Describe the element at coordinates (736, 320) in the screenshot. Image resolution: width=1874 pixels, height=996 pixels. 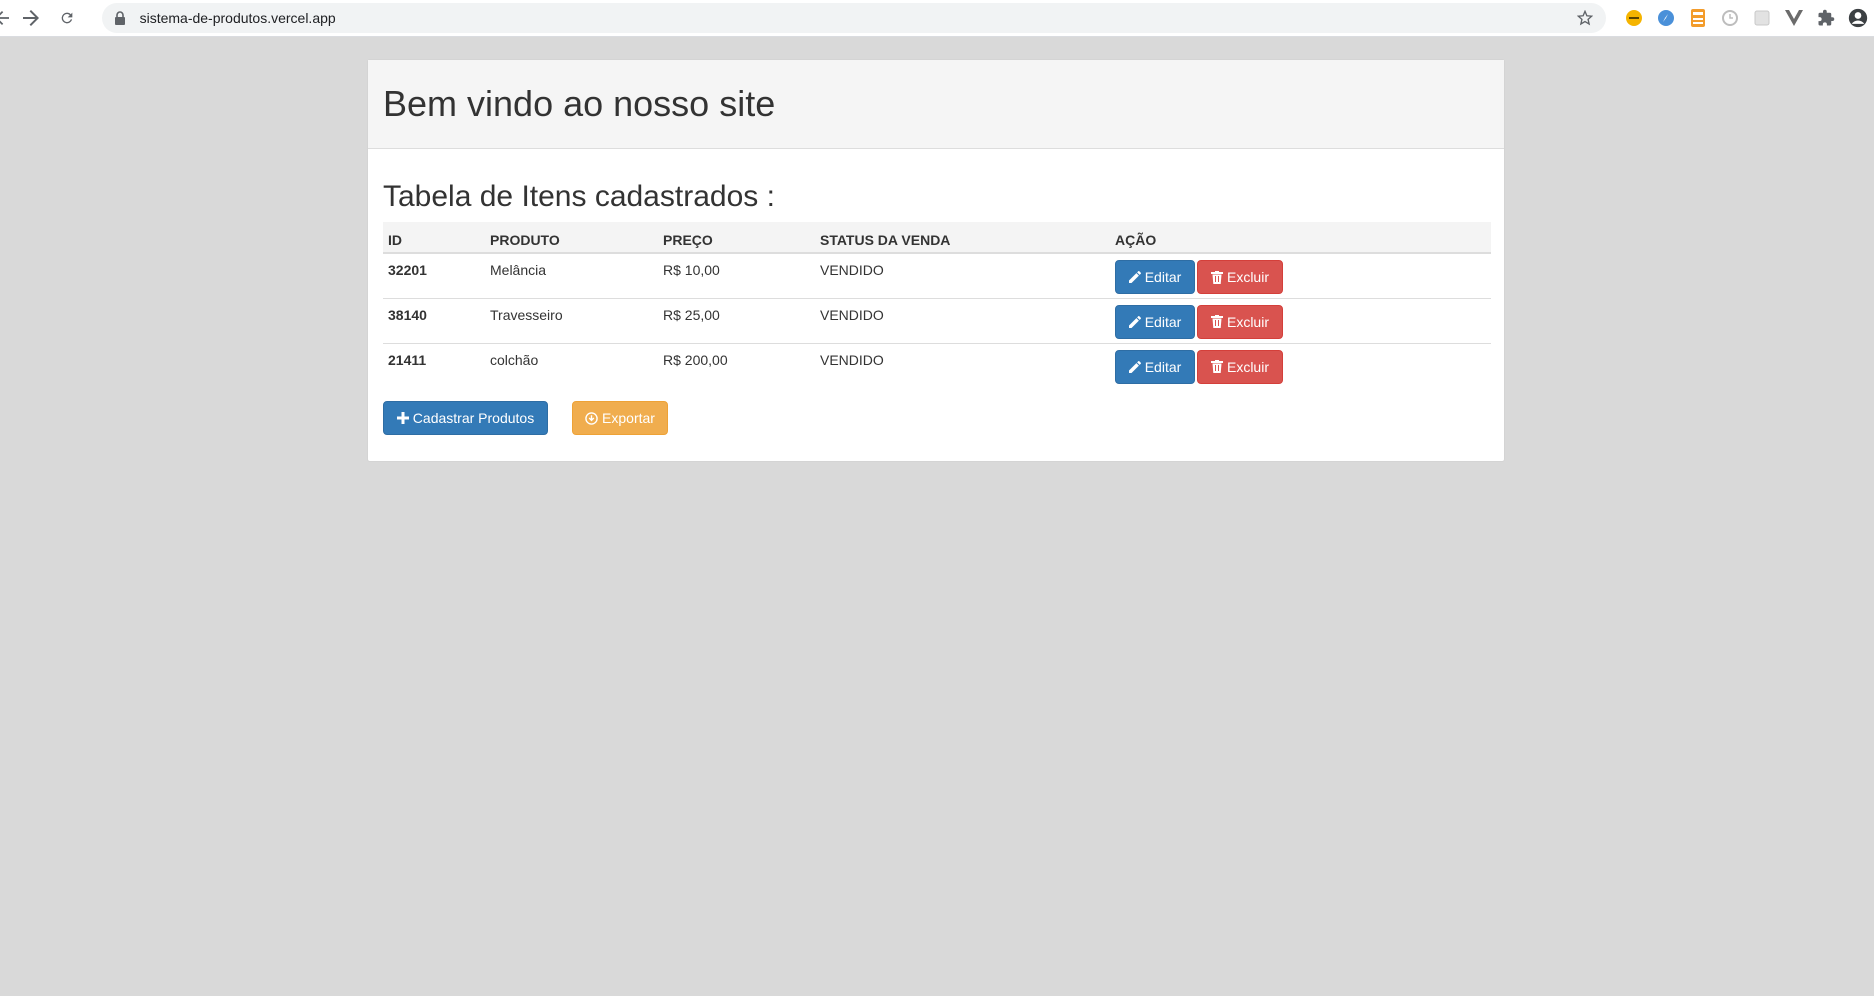
I see `cell-preco: R$ 25,00` at that location.